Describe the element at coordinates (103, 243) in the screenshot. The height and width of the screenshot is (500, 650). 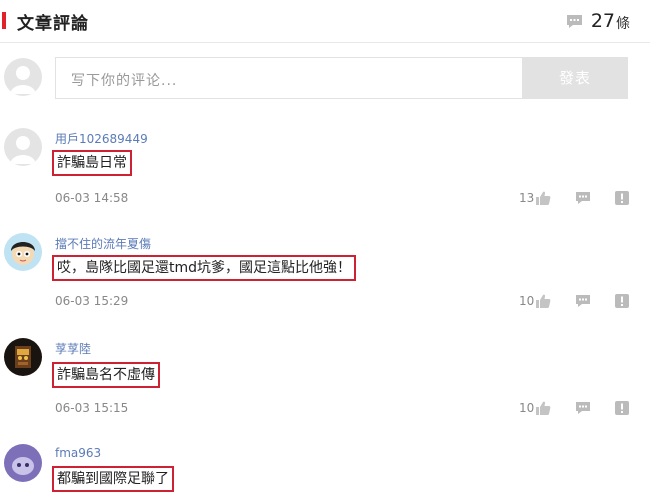
I see `comment-username: 擋不住的流年夏傷` at that location.